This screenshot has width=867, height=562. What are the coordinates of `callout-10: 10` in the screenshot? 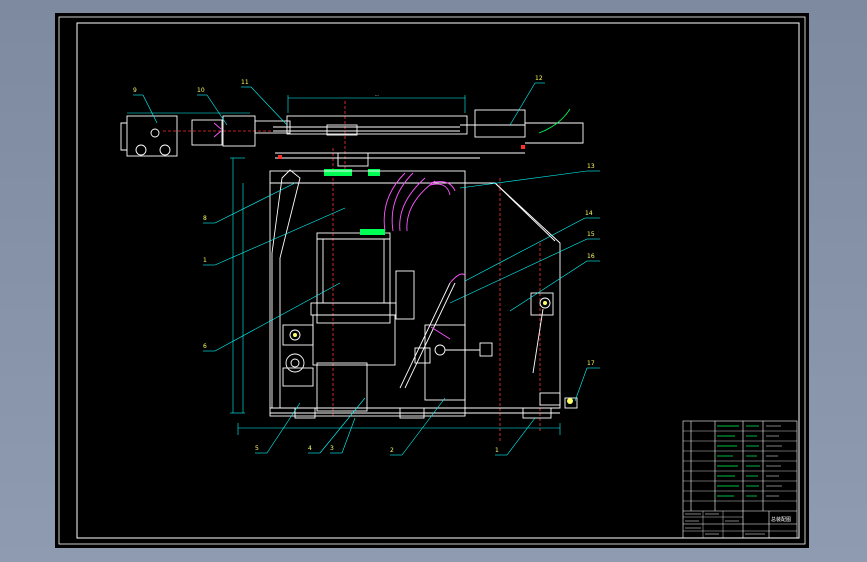 It's located at (201, 90).